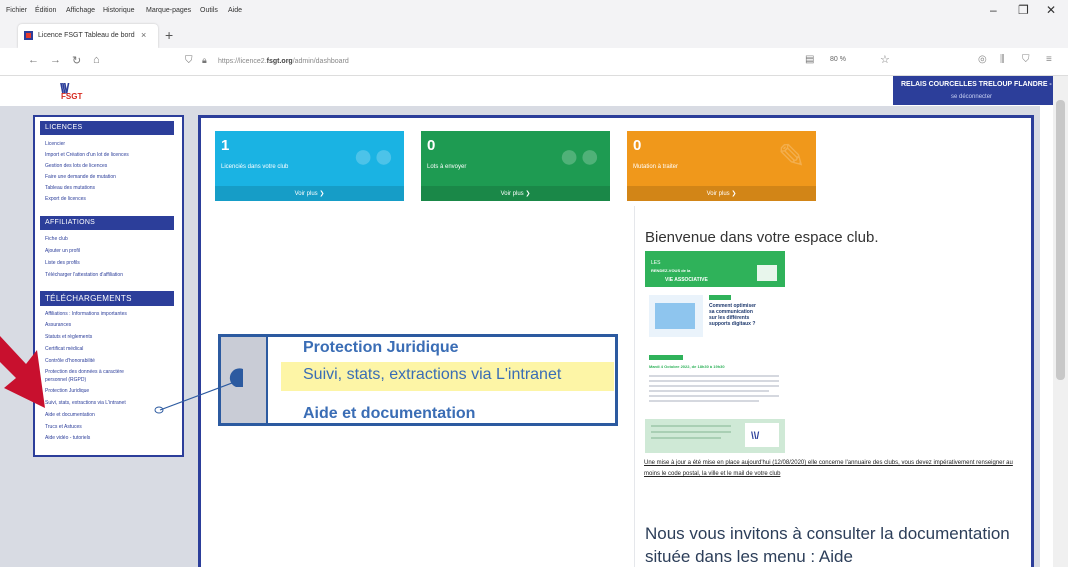 This screenshot has width=1068, height=568. What do you see at coordinates (80, 10) in the screenshot?
I see `menu-item-view: Affichage` at bounding box center [80, 10].